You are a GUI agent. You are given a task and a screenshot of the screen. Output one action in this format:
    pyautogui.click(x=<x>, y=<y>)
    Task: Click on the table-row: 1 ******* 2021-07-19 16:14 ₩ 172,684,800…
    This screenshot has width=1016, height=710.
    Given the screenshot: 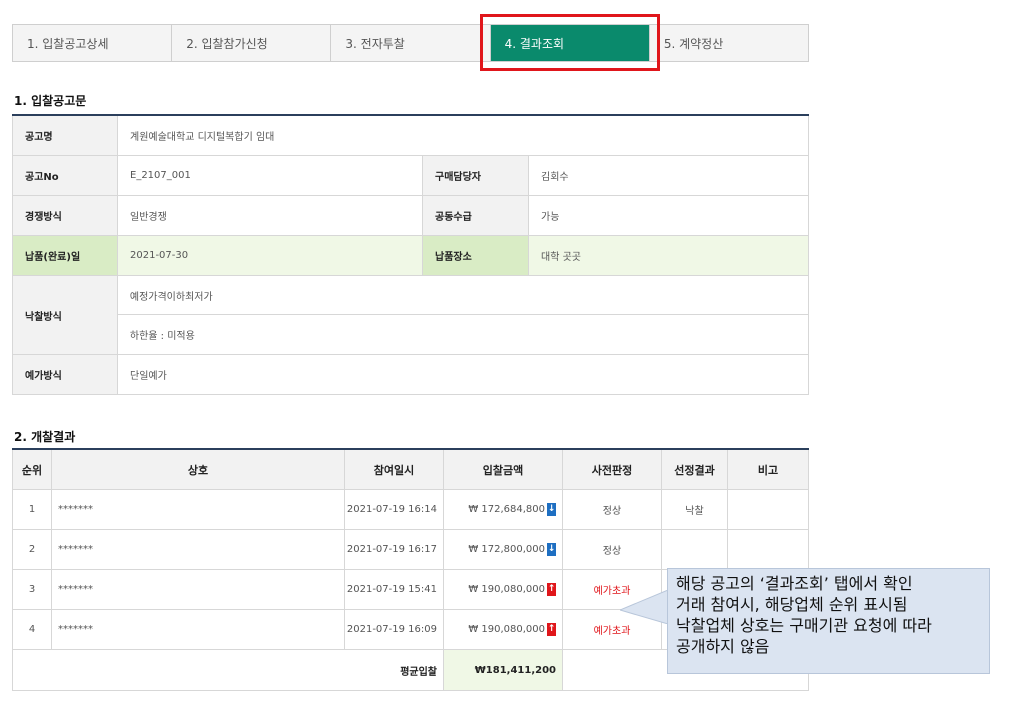 What is the action you would take?
    pyautogui.click(x=410, y=510)
    